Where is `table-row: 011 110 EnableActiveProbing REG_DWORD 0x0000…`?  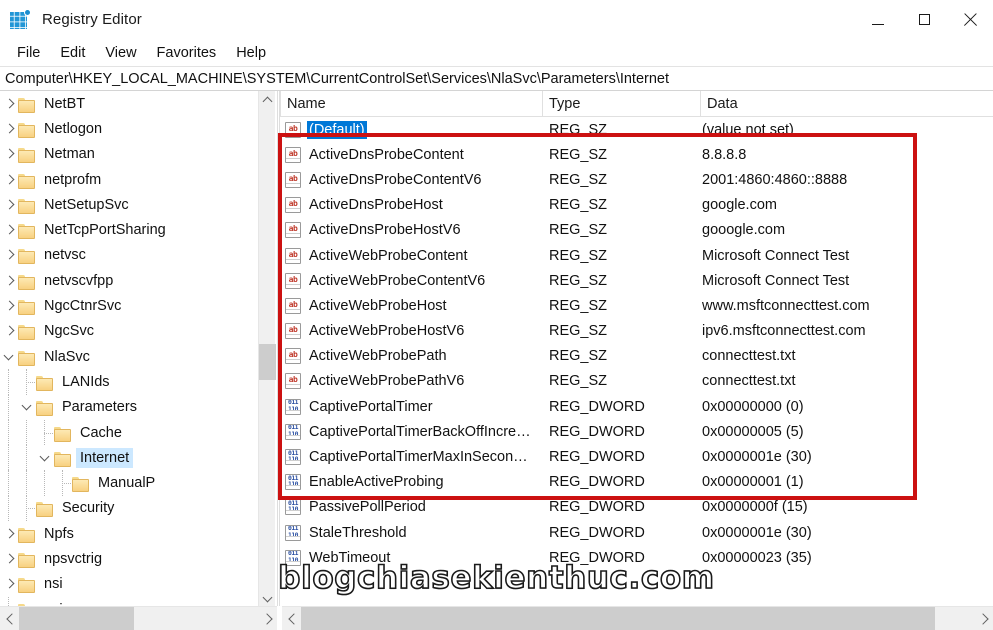
table-row: 011 110 EnableActiveProbing REG_DWORD 0x0000… is located at coordinates (636, 482).